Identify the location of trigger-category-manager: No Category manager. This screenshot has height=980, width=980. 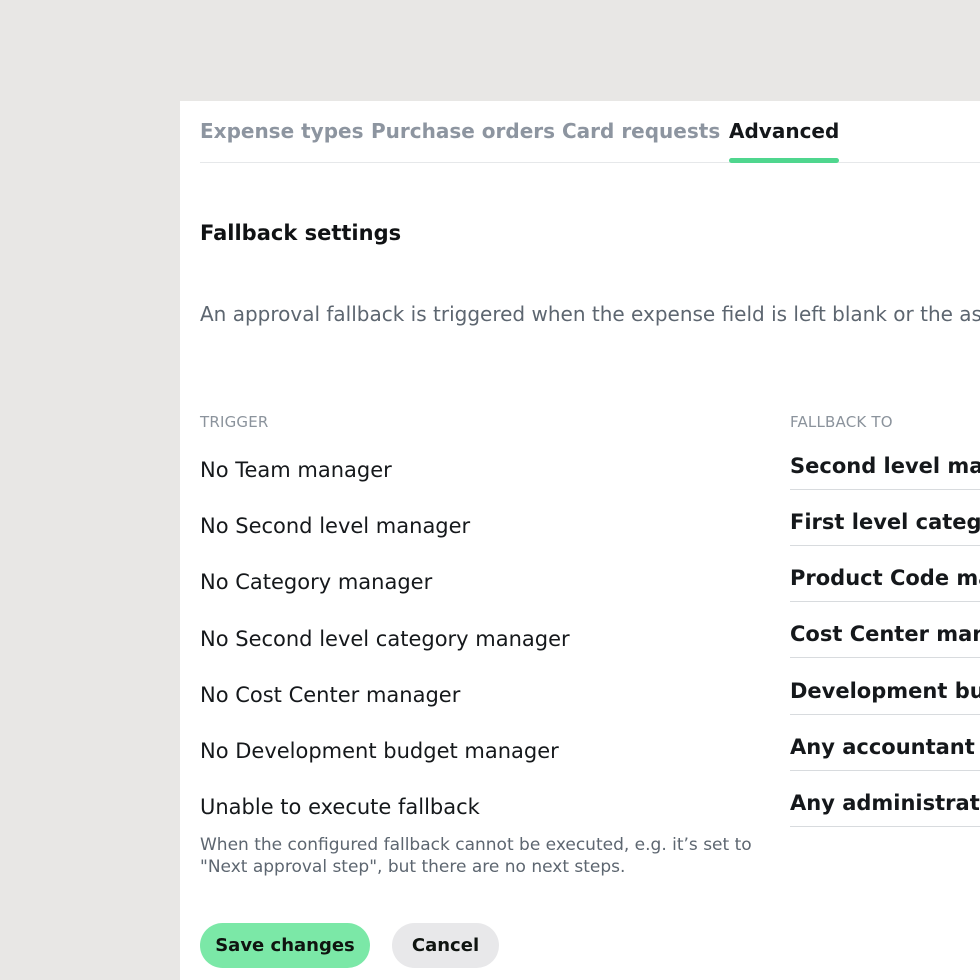
(316, 582).